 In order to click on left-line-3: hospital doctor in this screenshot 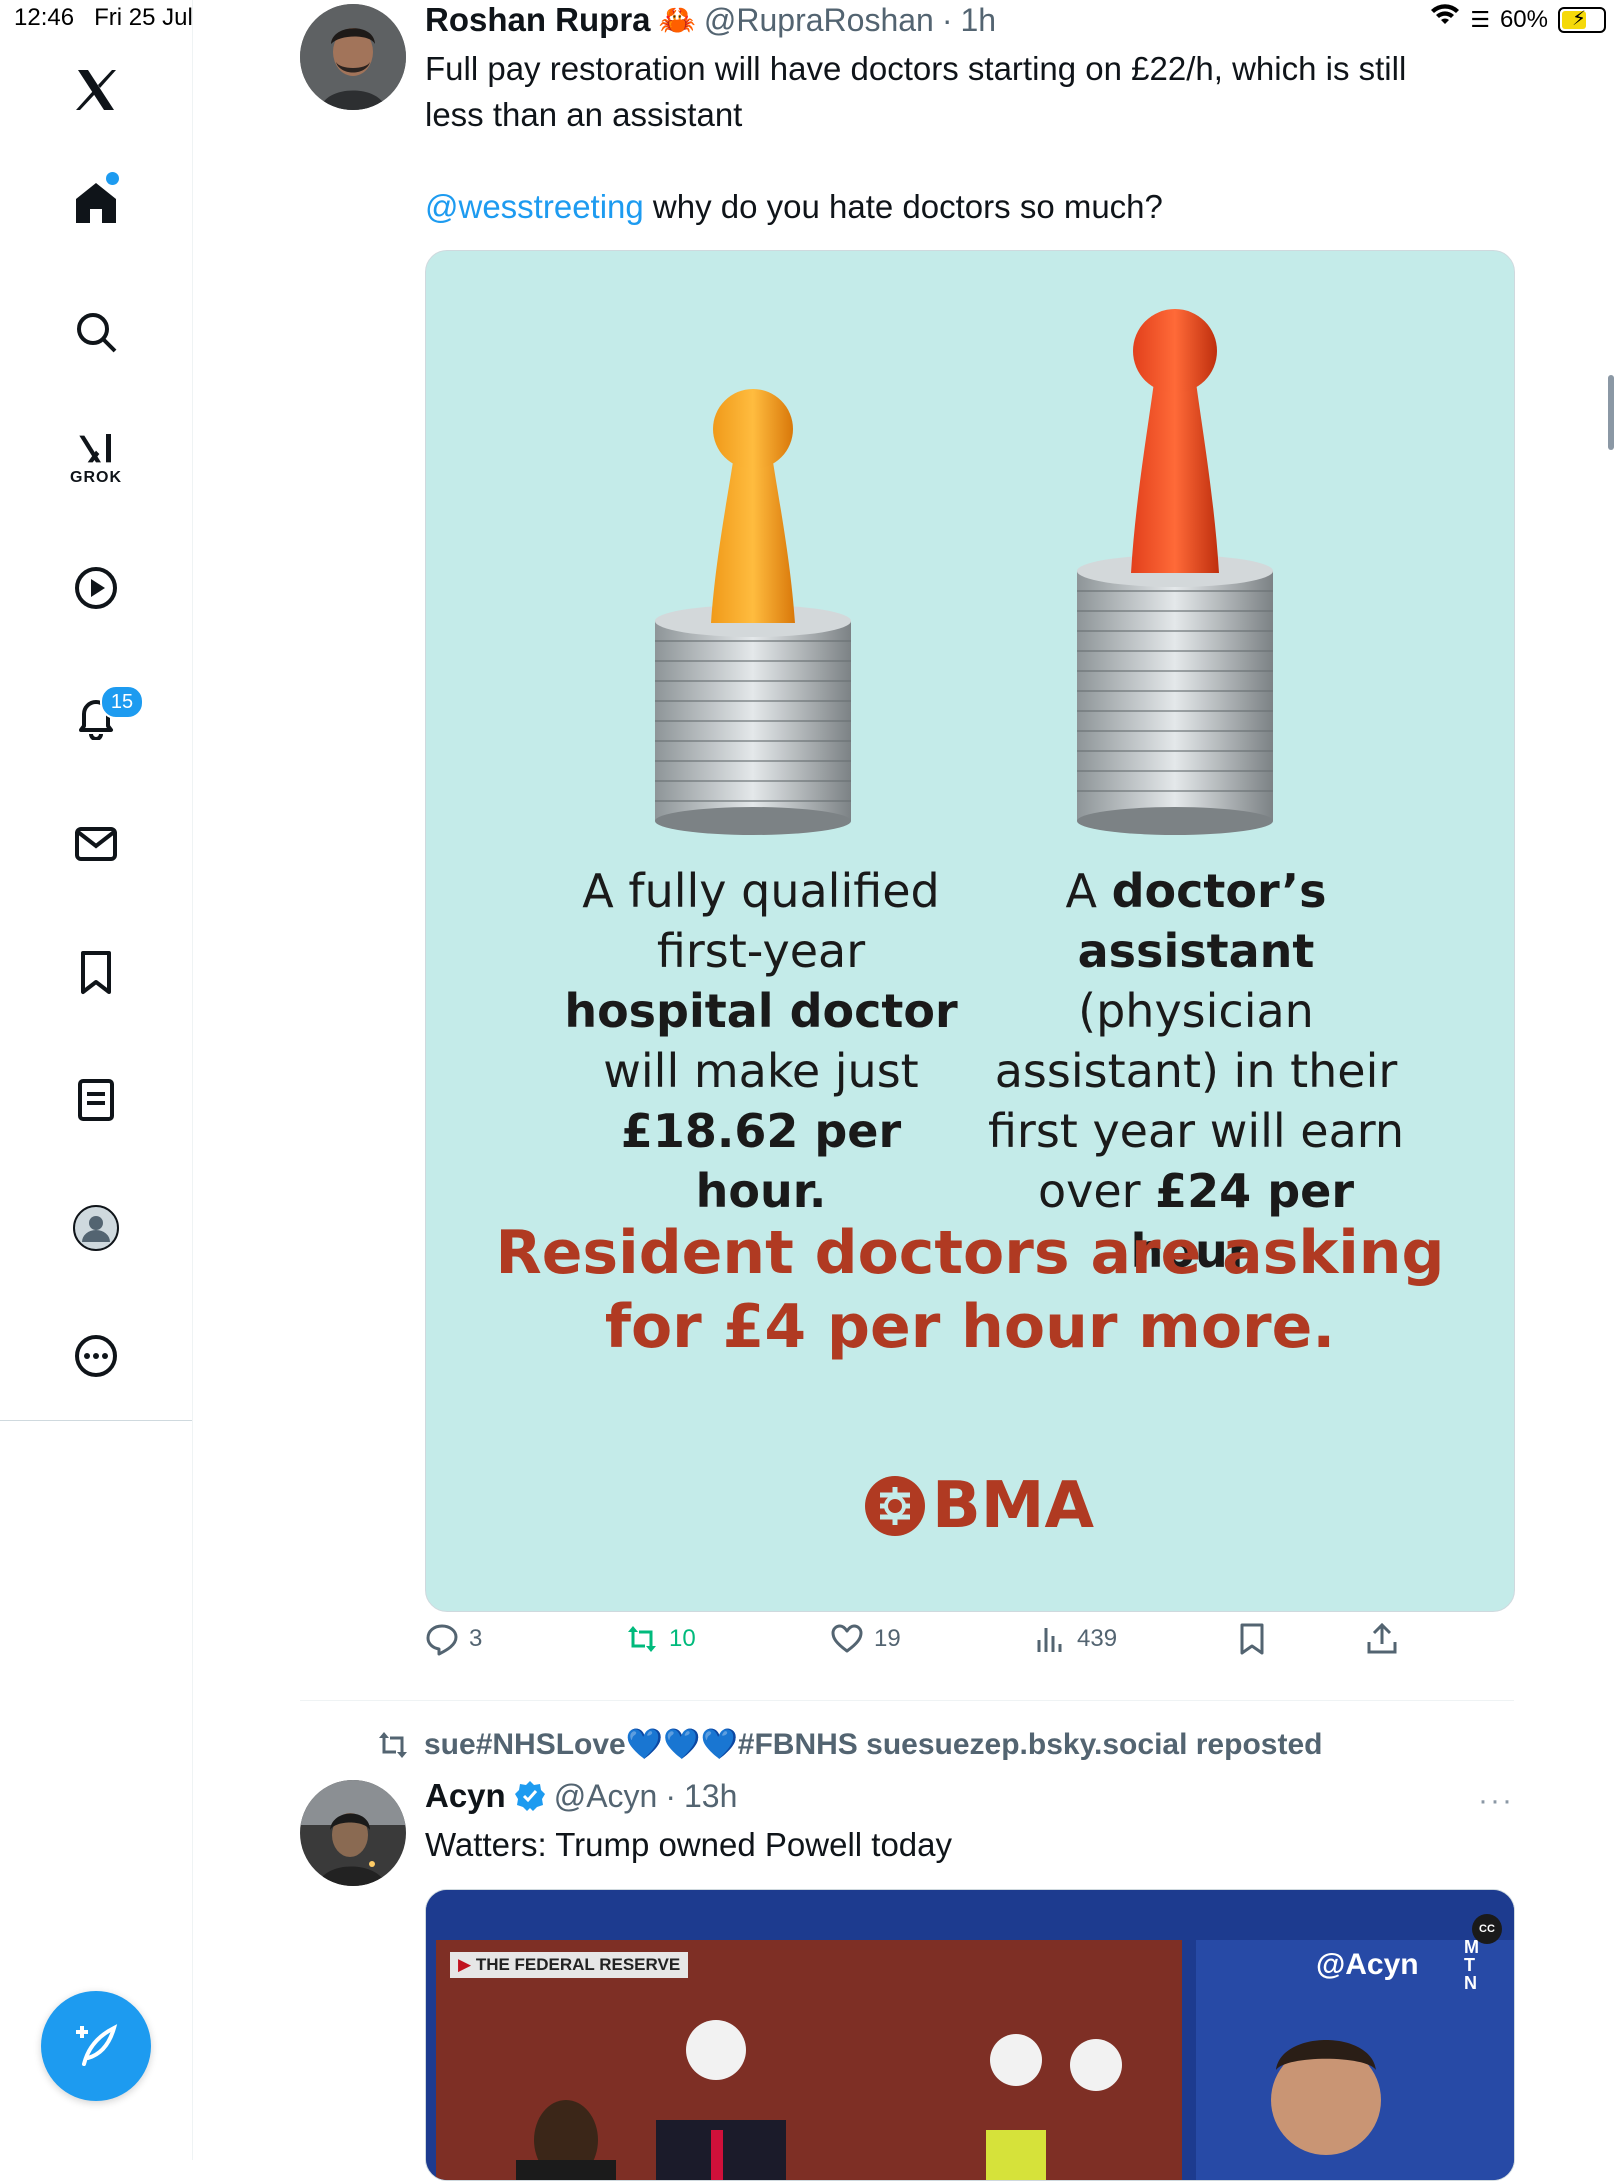, I will do `click(761, 1011)`.